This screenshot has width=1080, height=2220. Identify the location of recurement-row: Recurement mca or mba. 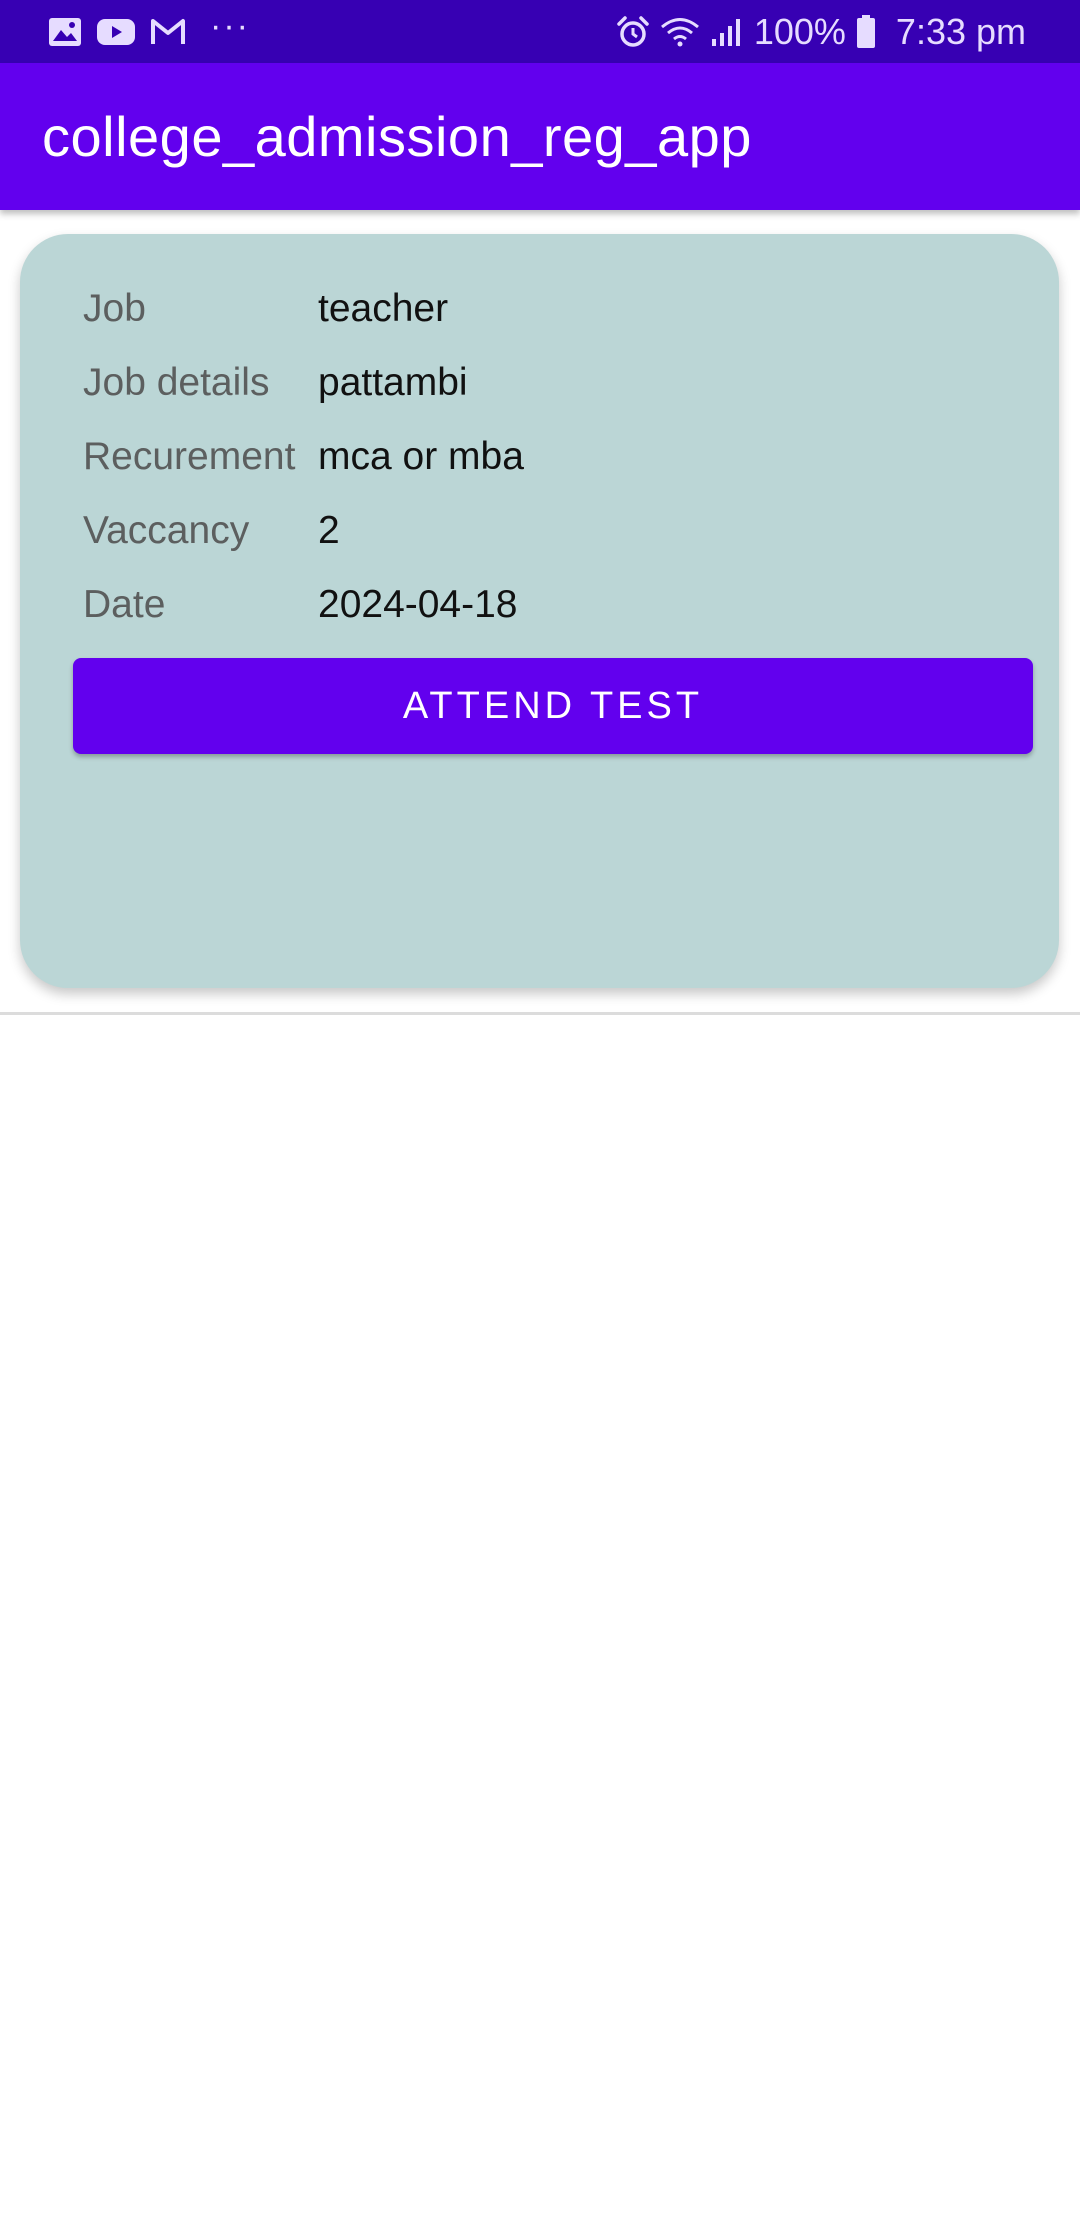
(303, 457).